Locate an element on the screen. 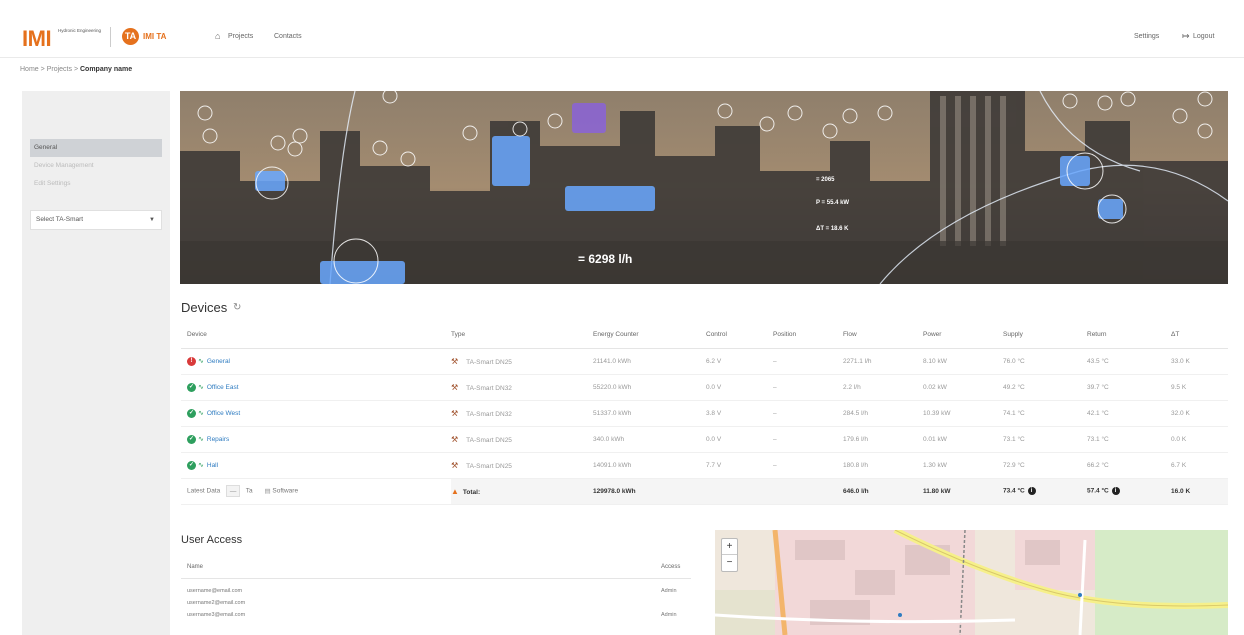  imi-logo-subtitle: Hydronic Engineering is located at coordinates (80, 30).